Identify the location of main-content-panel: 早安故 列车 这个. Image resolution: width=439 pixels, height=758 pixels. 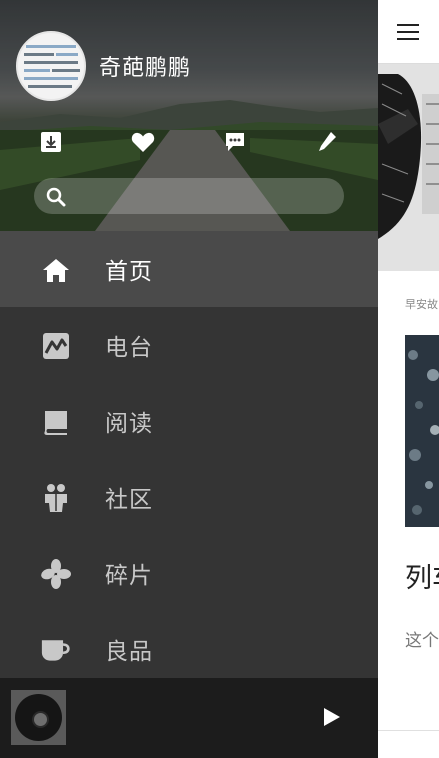
(408, 379).